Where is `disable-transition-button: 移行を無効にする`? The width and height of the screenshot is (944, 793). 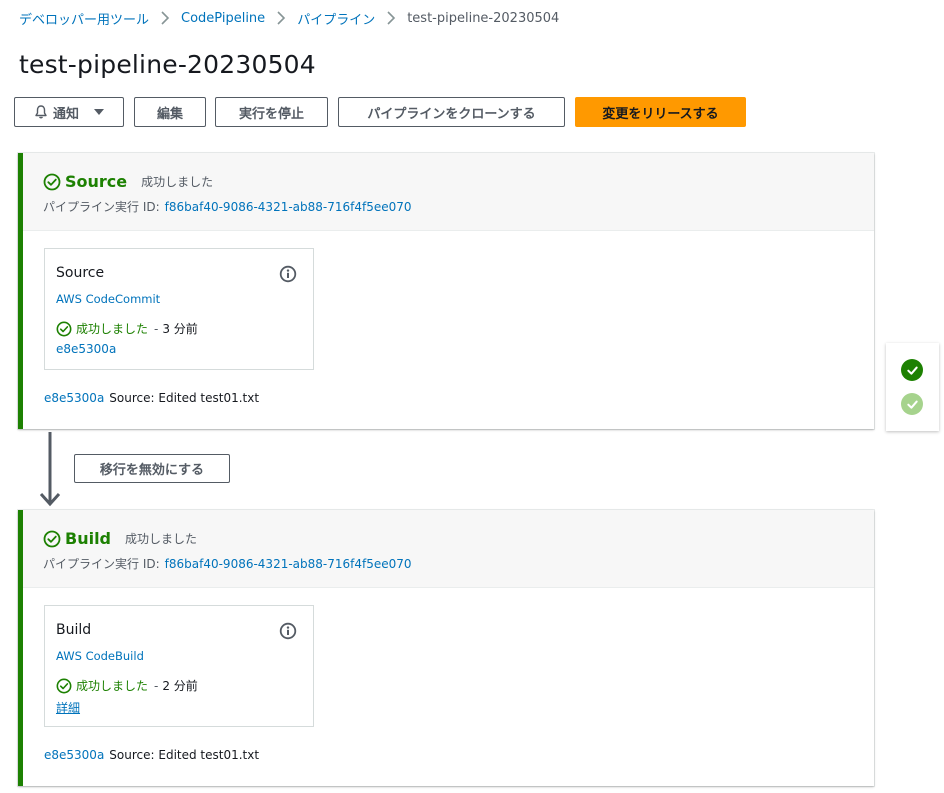
disable-transition-button: 移行を無効にする is located at coordinates (152, 468).